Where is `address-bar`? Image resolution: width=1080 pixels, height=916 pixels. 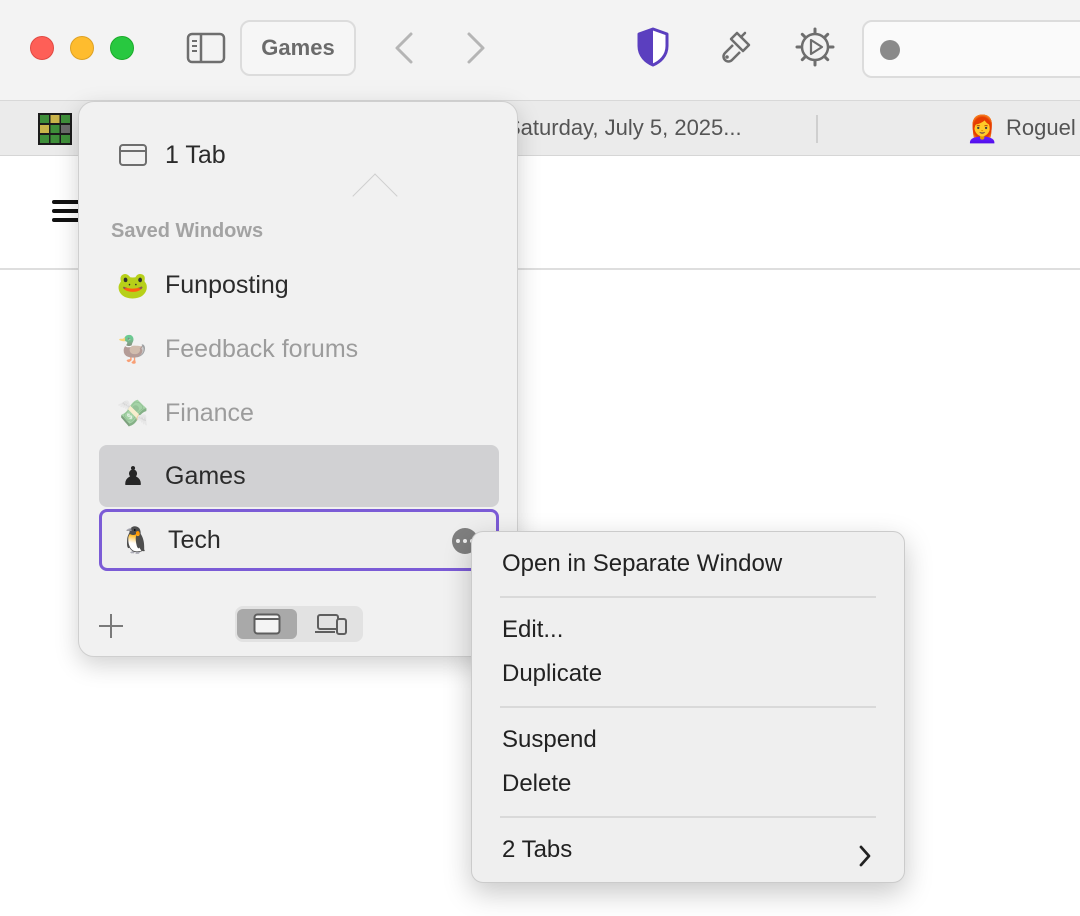
address-bar is located at coordinates (971, 49).